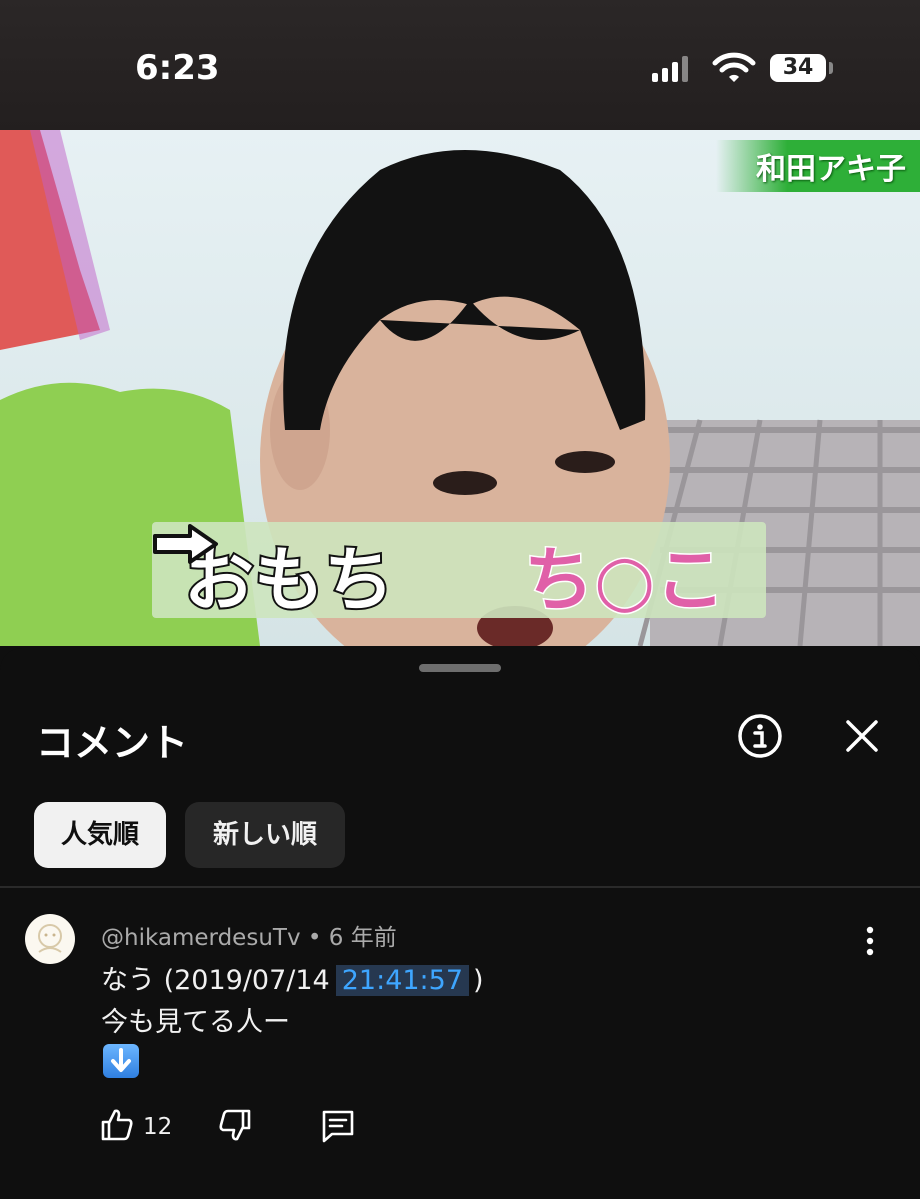 Image resolution: width=920 pixels, height=1199 pixels. I want to click on down-arrow-emoji, so click(121, 1061).